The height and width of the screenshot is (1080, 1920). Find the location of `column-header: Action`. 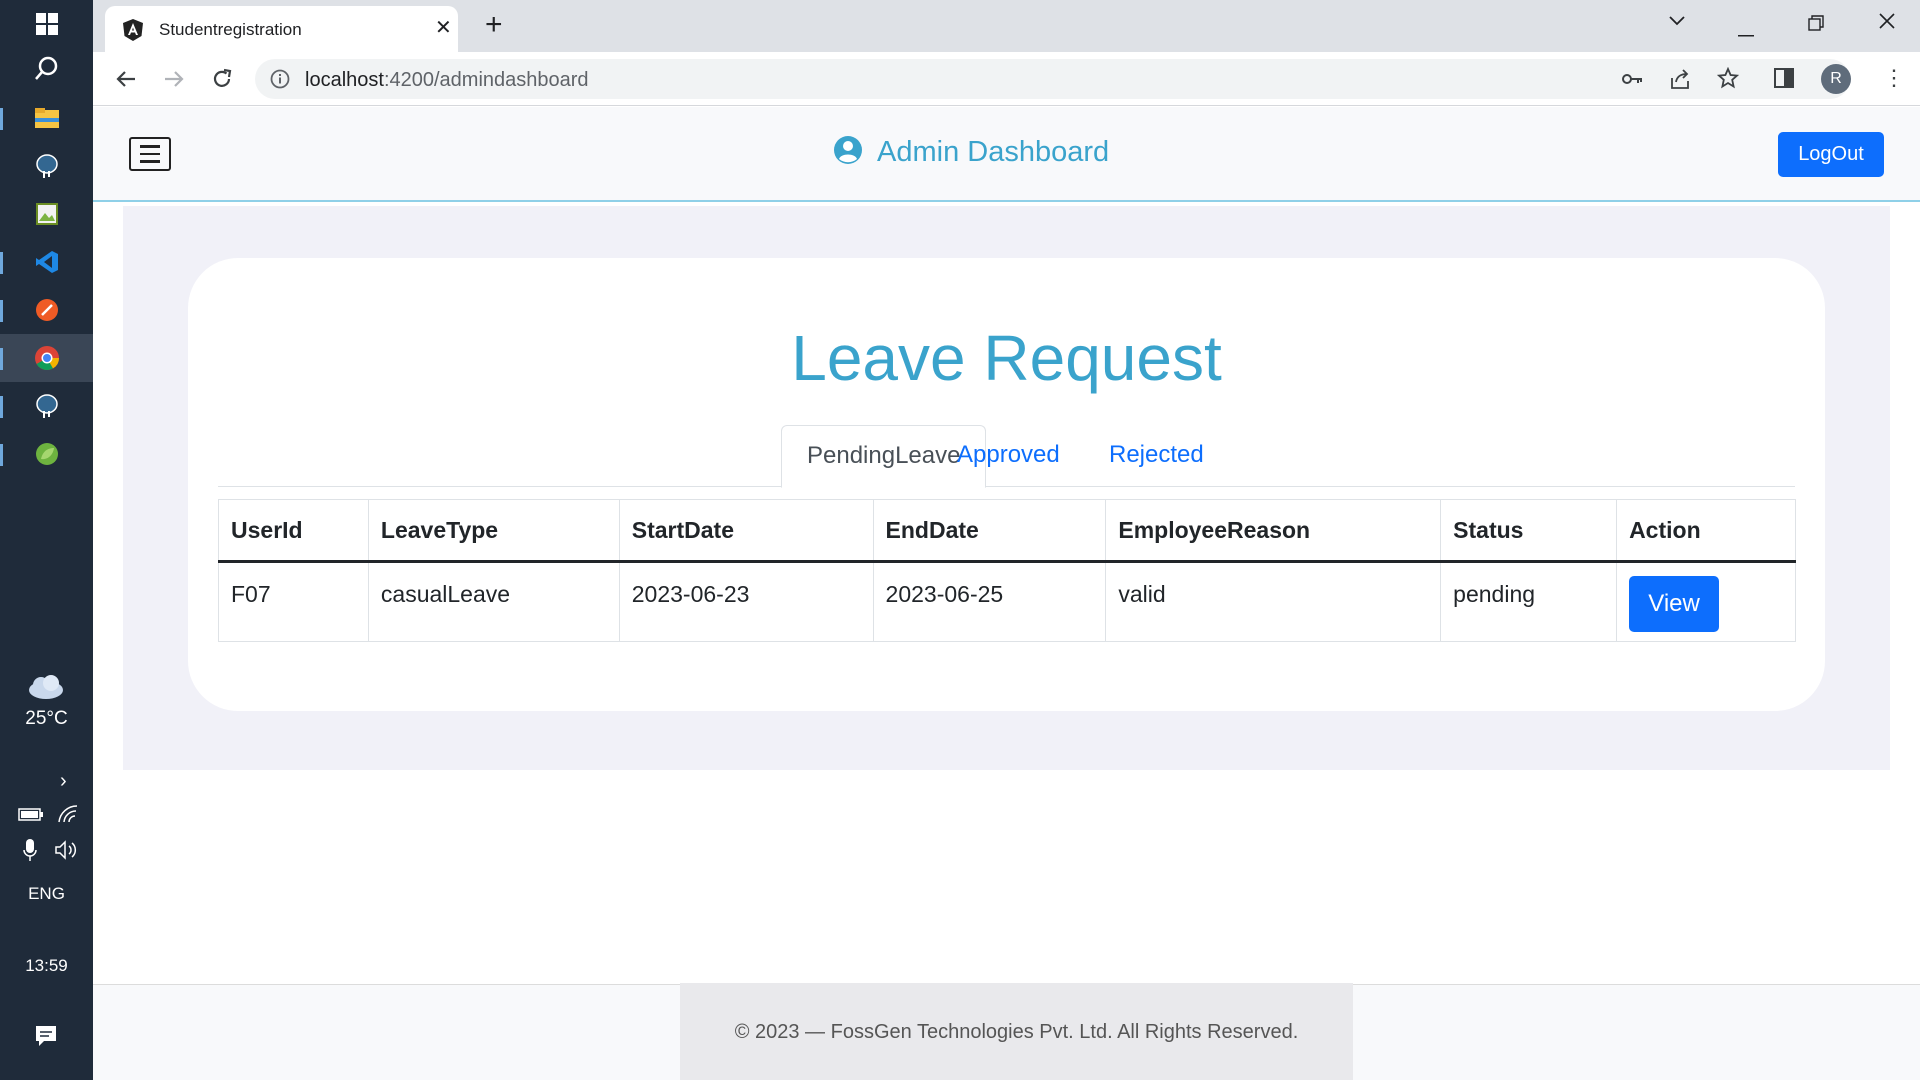

column-header: Action is located at coordinates (1706, 531).